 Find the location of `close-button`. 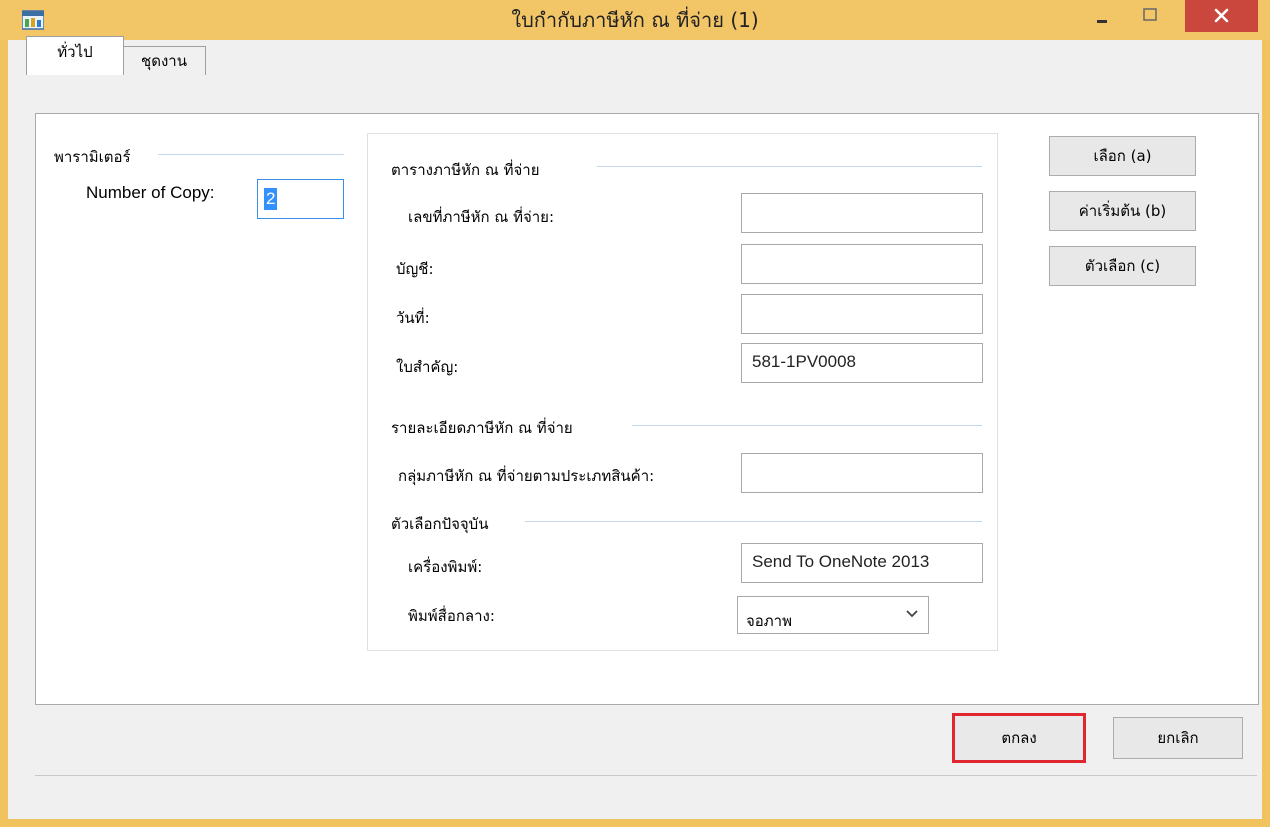

close-button is located at coordinates (1221, 16).